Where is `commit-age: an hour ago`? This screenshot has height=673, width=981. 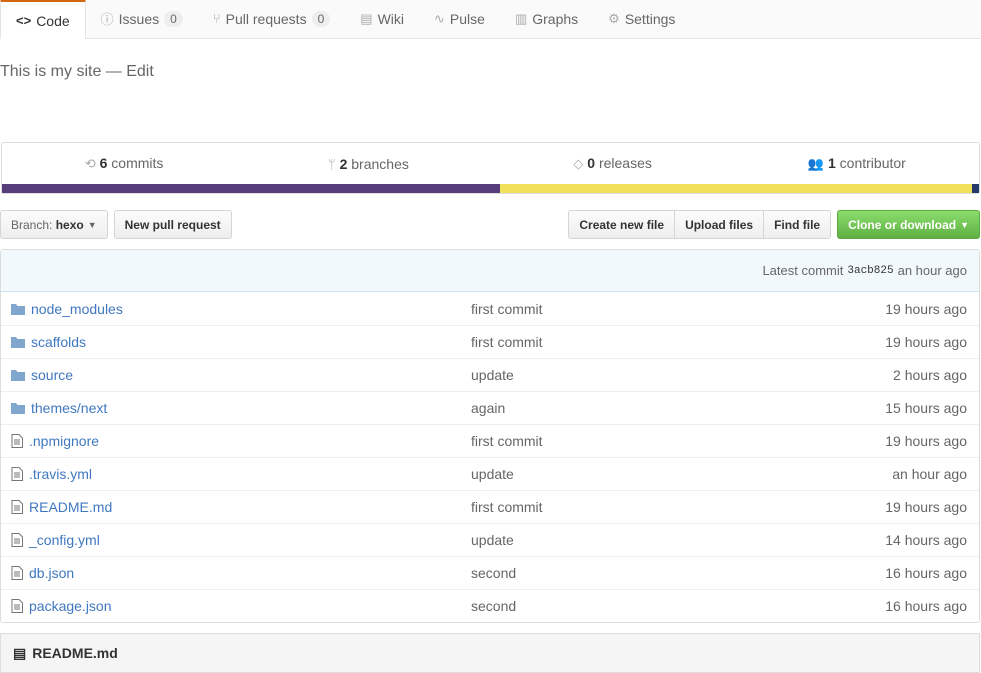
commit-age: an hour ago is located at coordinates (932, 270).